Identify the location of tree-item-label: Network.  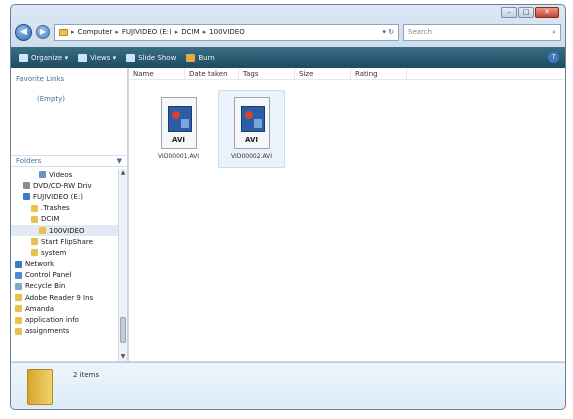
(40, 264).